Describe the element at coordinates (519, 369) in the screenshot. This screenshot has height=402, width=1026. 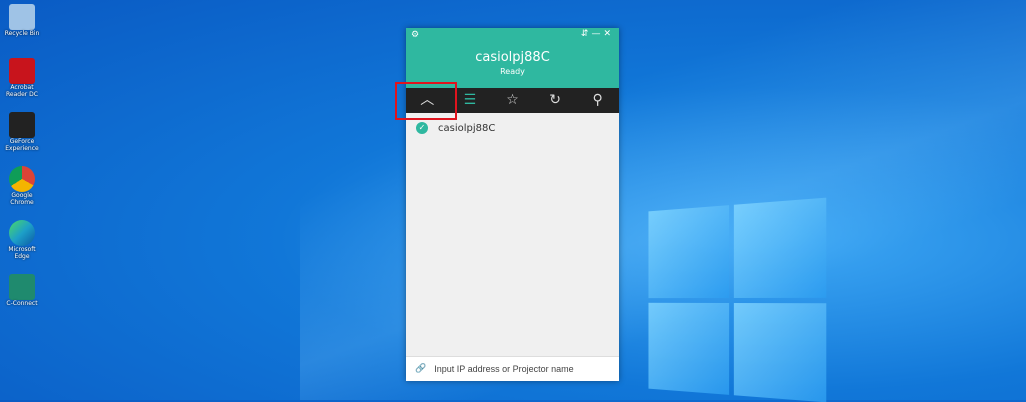
I see `ip-address-input` at that location.